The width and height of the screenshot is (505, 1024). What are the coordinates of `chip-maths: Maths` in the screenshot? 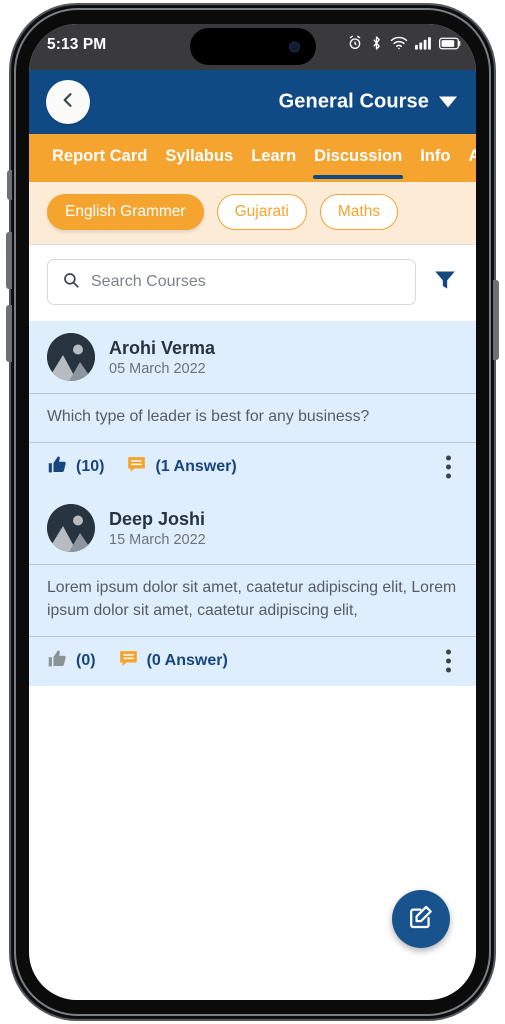 It's located at (359, 212).